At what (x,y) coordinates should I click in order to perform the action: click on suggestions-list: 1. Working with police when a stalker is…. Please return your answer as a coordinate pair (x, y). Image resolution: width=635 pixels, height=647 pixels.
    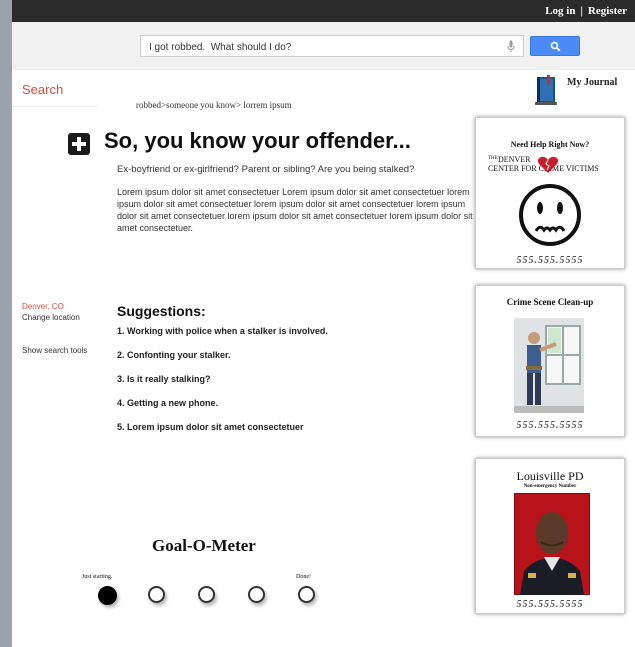
    Looking at the image, I should click on (287, 386).